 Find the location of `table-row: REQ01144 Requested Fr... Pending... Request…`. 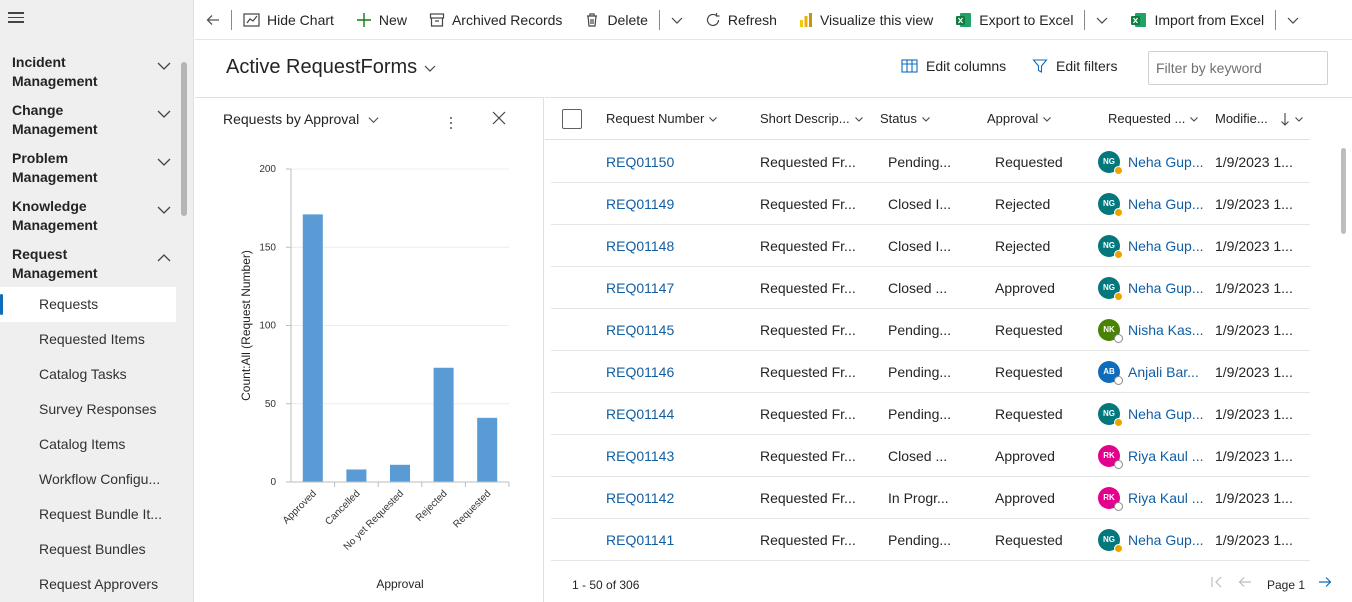

table-row: REQ01144 Requested Fr... Pending... Request… is located at coordinates (930, 414).